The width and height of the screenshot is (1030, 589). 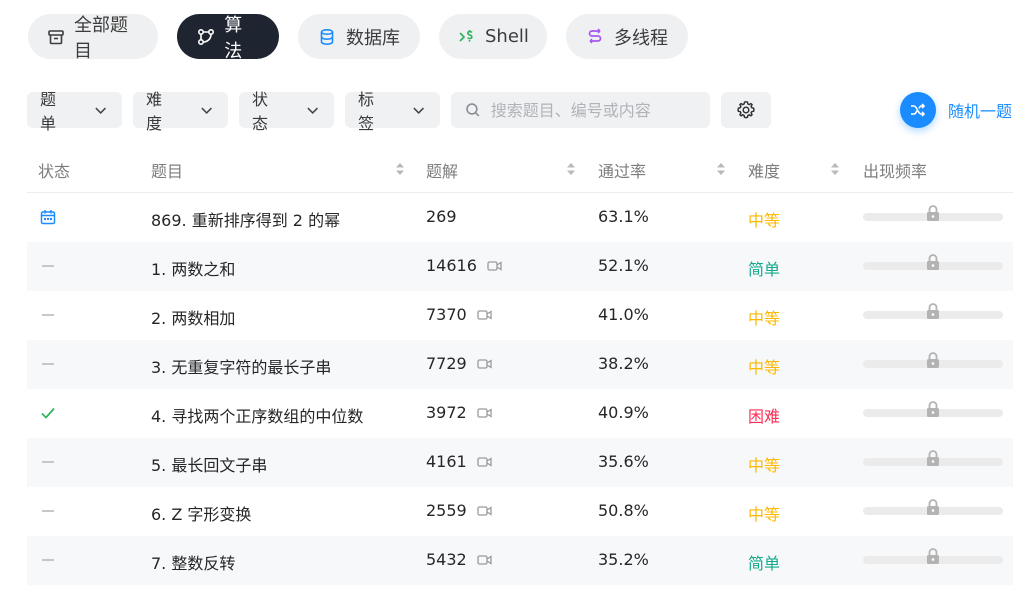 What do you see at coordinates (520, 315) in the screenshot?
I see `table-row: 2. 两数相加 7370 41.0% 中等` at bounding box center [520, 315].